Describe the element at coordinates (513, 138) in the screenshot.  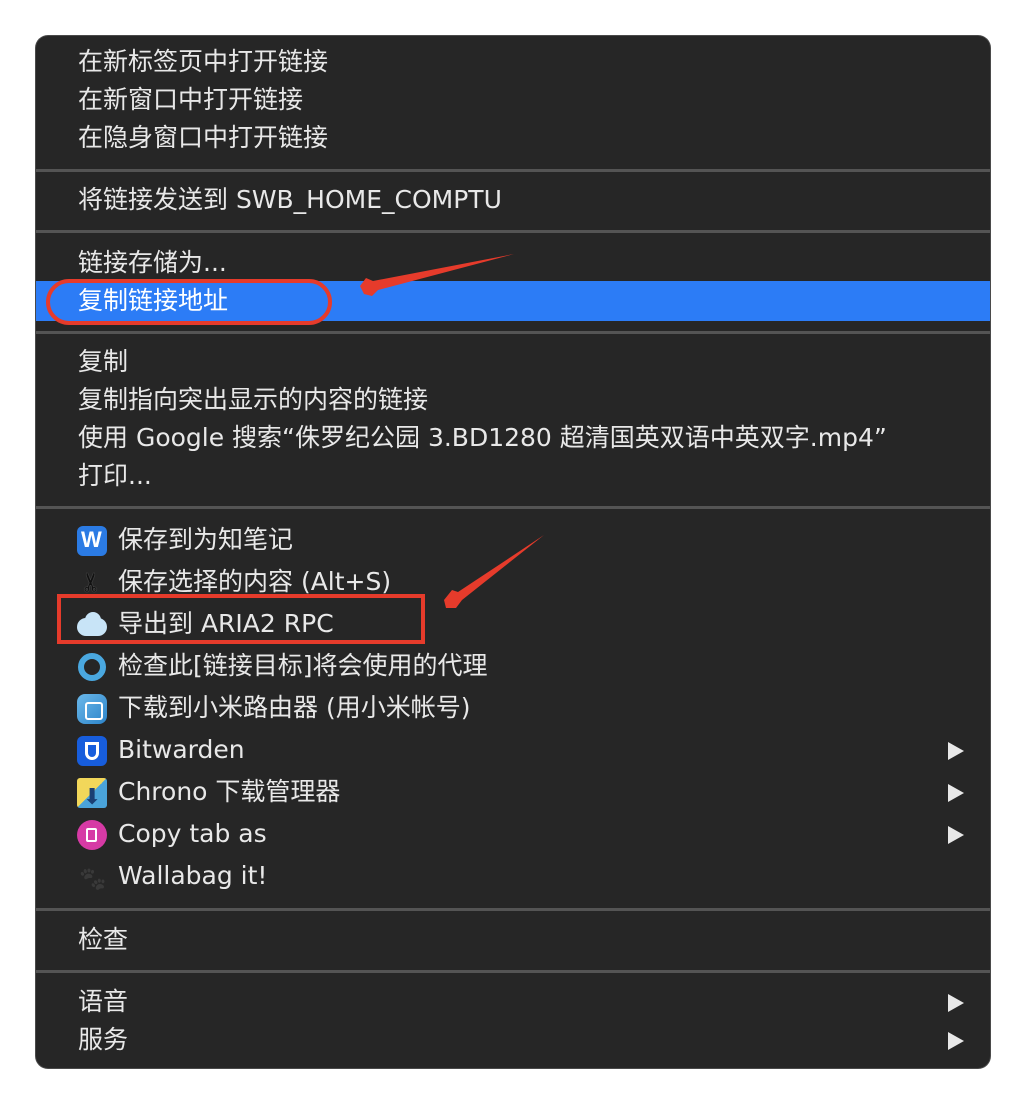
I see `menu-item-open-in-incognito: 在隐身窗口中打开链接` at that location.